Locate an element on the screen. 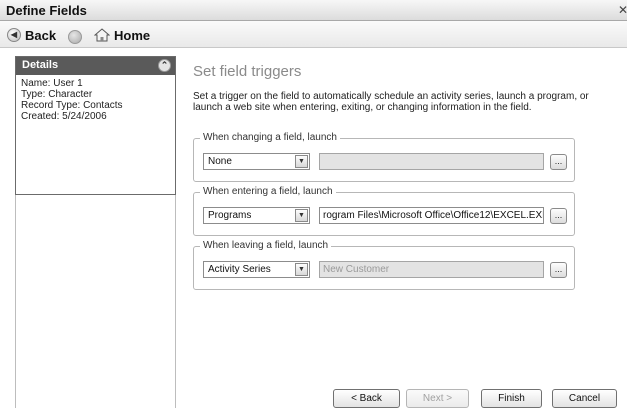 The image size is (627, 408). group-legend: When entering a field, launch is located at coordinates (268, 191).